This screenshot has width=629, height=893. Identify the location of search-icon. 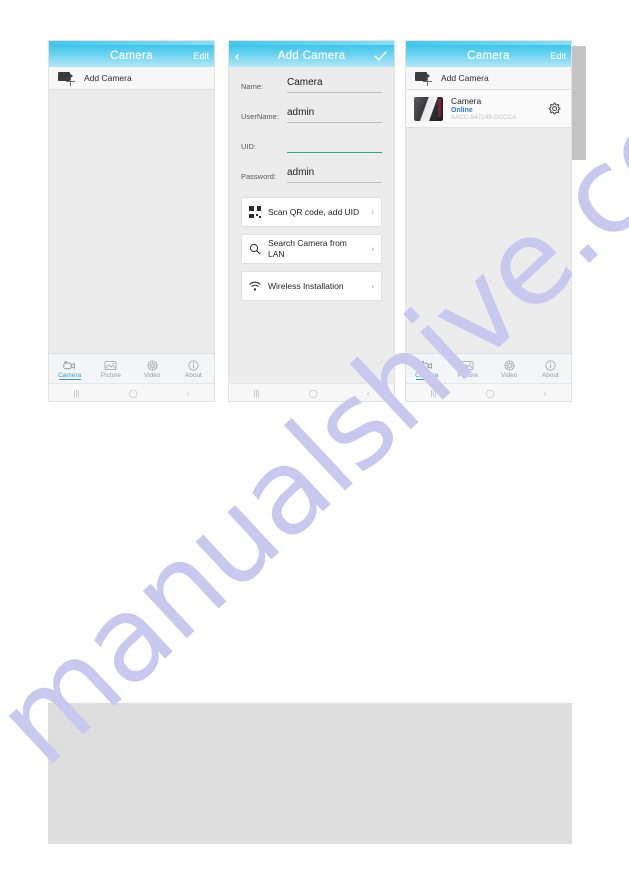
(255, 249).